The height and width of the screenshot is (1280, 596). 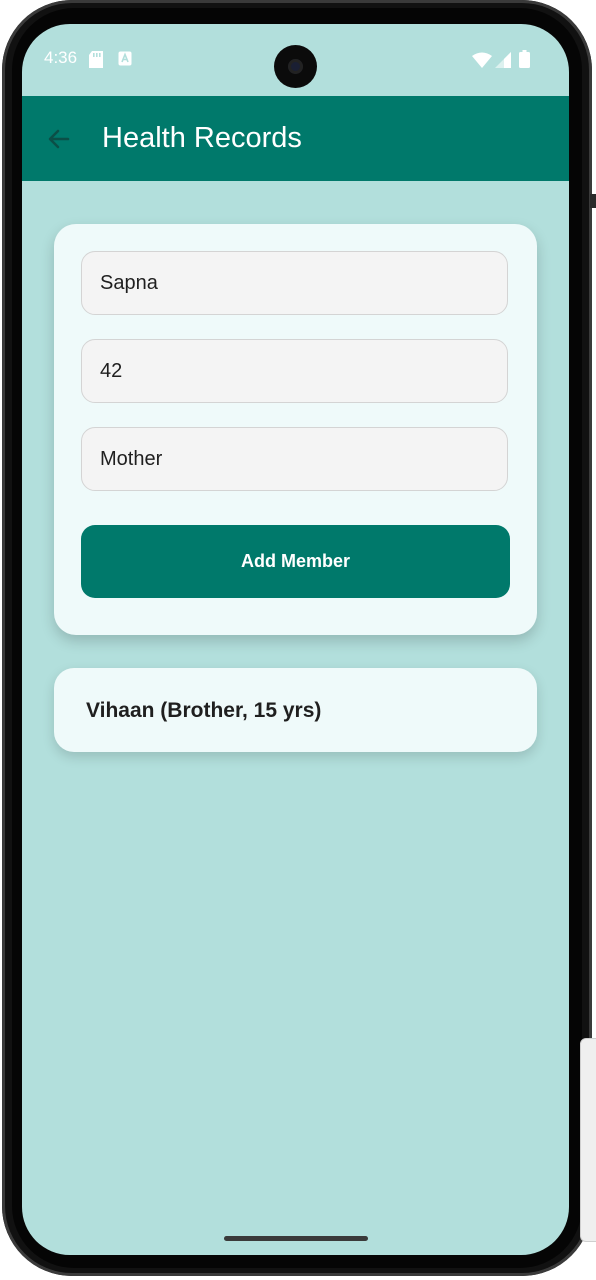 I want to click on member-list-item: Vihaan (Brother, 15 yrs), so click(x=295, y=710).